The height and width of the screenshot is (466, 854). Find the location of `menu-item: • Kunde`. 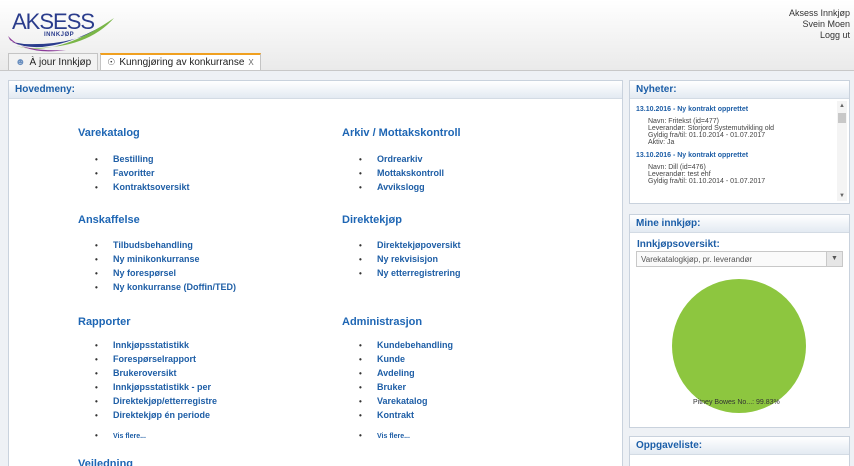

menu-item: • Kunde is located at coordinates (382, 359).